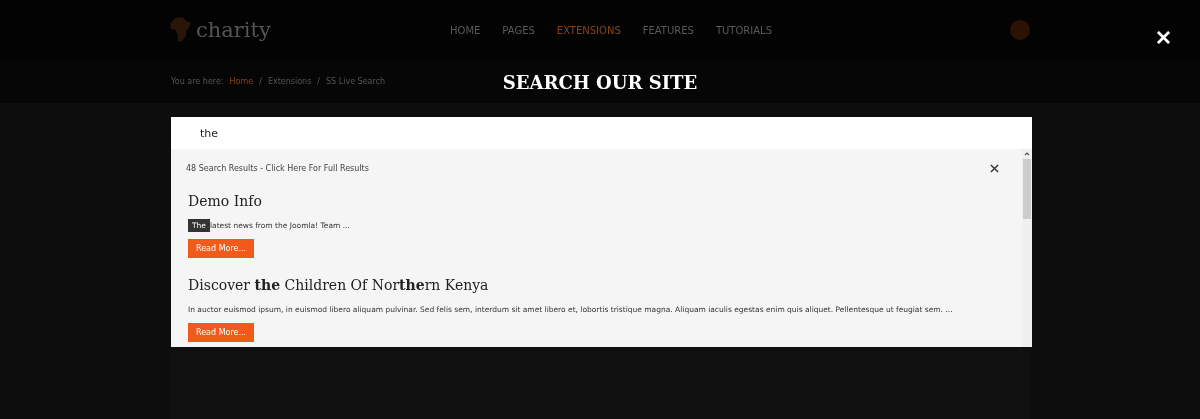 The height and width of the screenshot is (419, 1200). Describe the element at coordinates (289, 81) in the screenshot. I see `breadcrumb-item: Extensions` at that location.